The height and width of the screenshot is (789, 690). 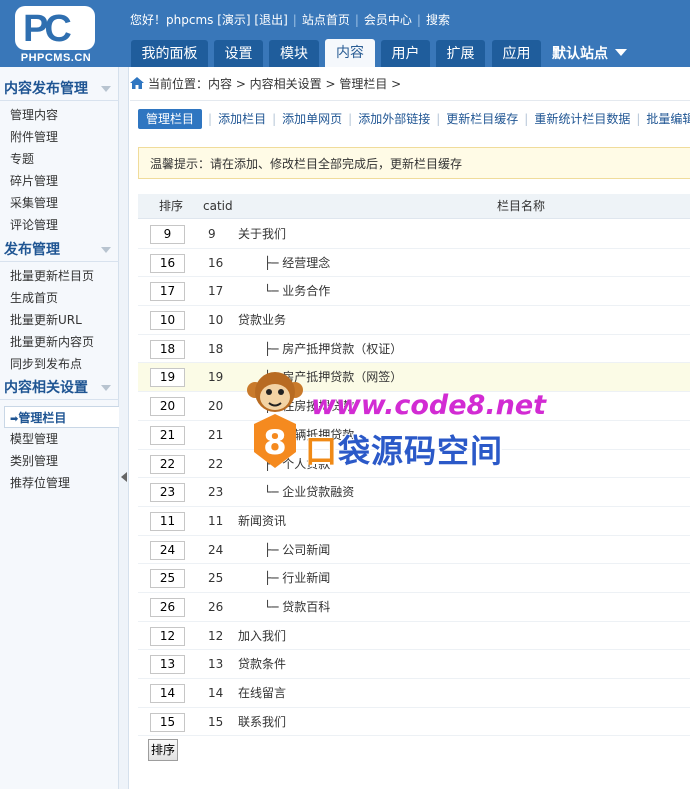 What do you see at coordinates (167, 407) in the screenshot?
I see `order-input: 20` at bounding box center [167, 407].